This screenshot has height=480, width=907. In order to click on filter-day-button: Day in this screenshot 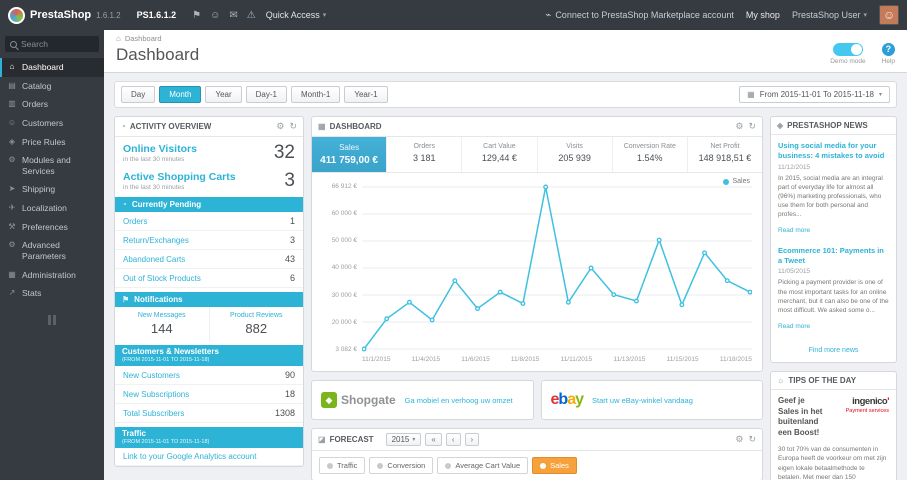, I will do `click(138, 94)`.